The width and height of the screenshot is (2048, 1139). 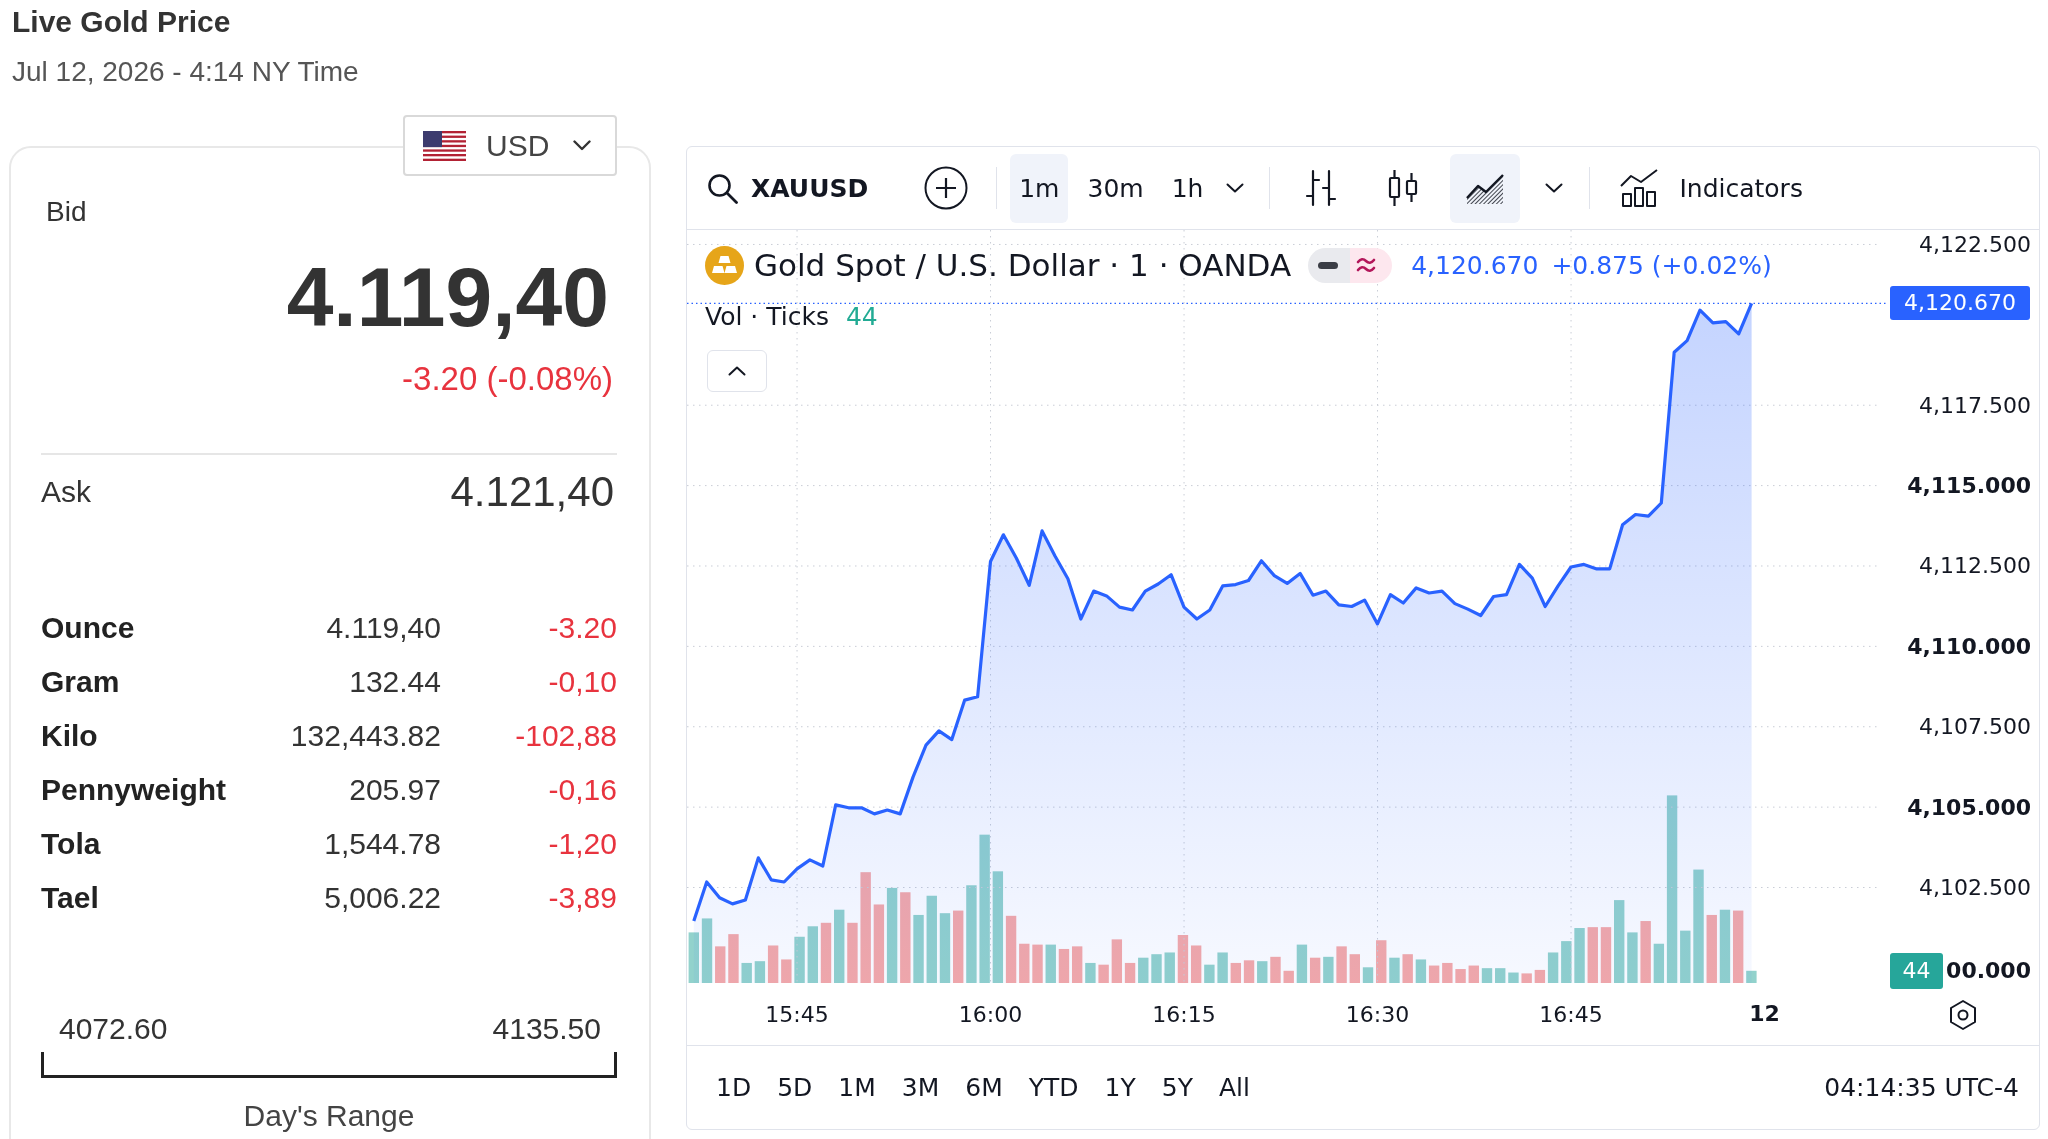 What do you see at coordinates (1916, 970) in the screenshot?
I see `volume-value-label: 44` at bounding box center [1916, 970].